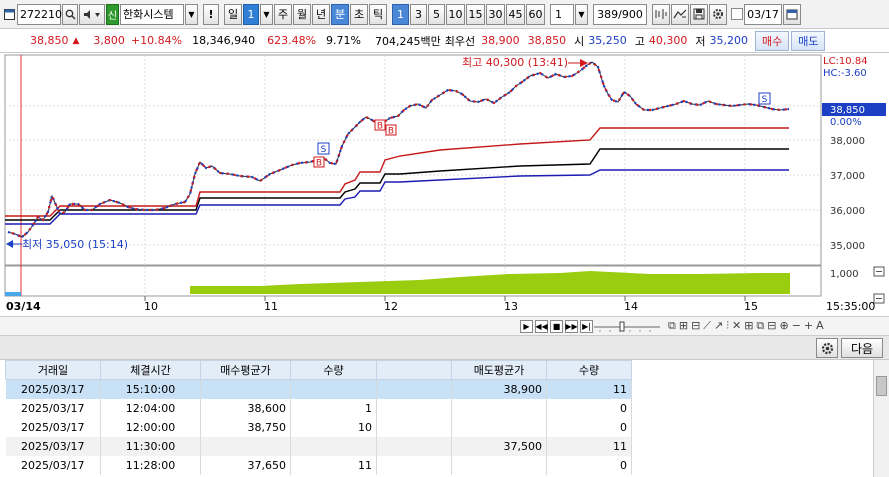  Describe the element at coordinates (211, 14) in the screenshot. I see `alert-button: !` at that location.